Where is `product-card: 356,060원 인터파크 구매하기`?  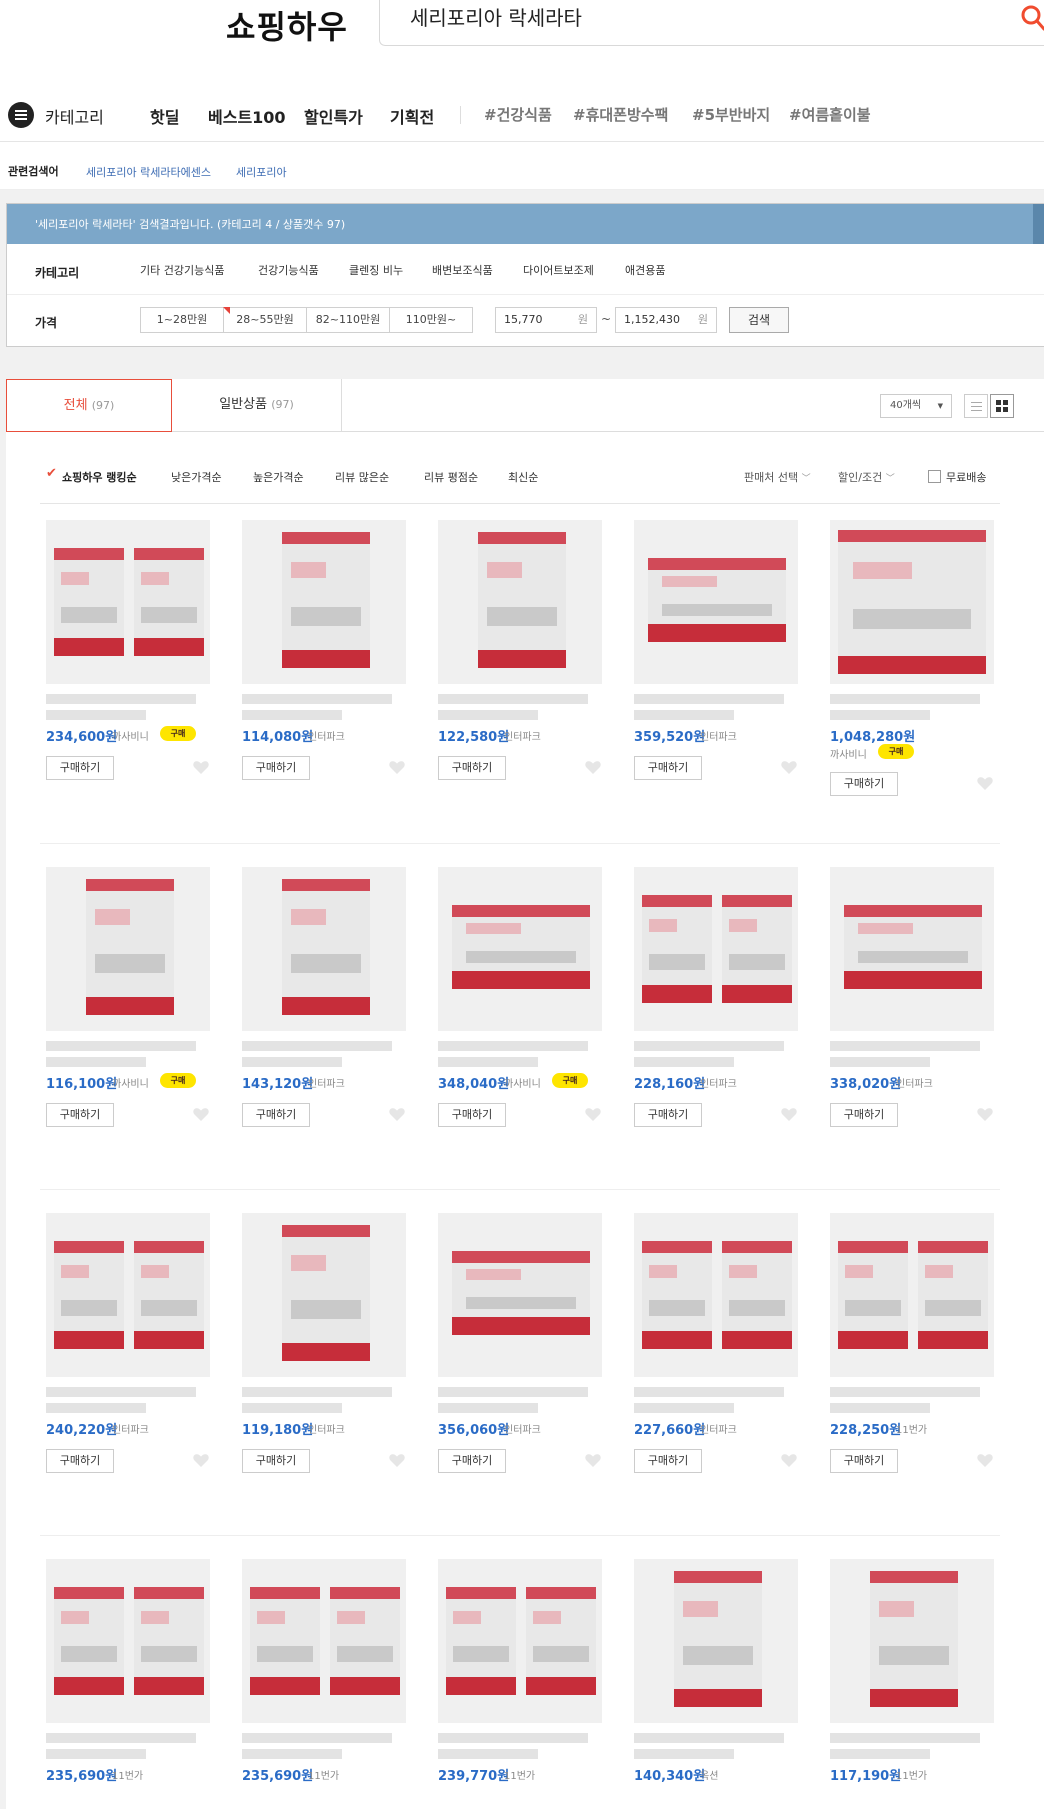 product-card: 356,060원 인터파크 구매하기 is located at coordinates (524, 1358).